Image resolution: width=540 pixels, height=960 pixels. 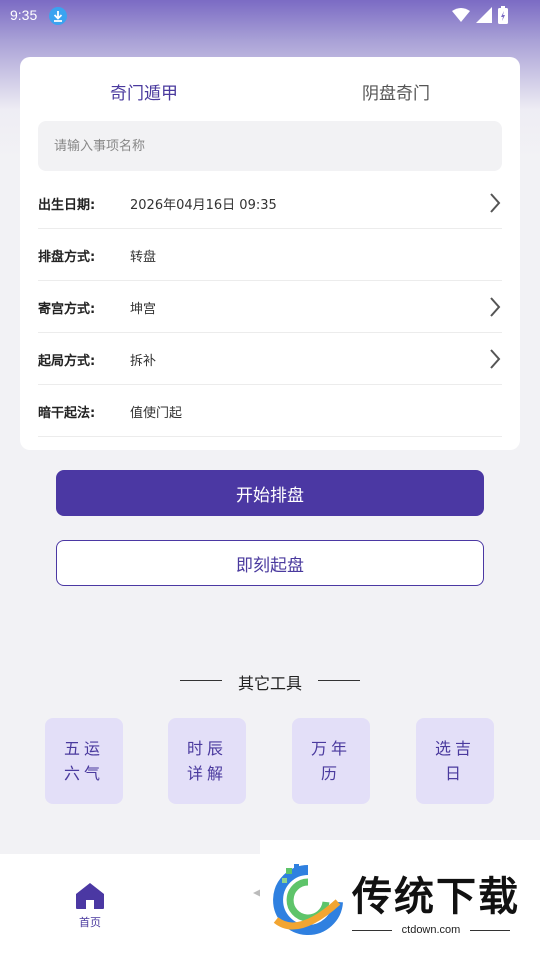 I want to click on tool-label-line2: 详解, so click(x=206, y=773).